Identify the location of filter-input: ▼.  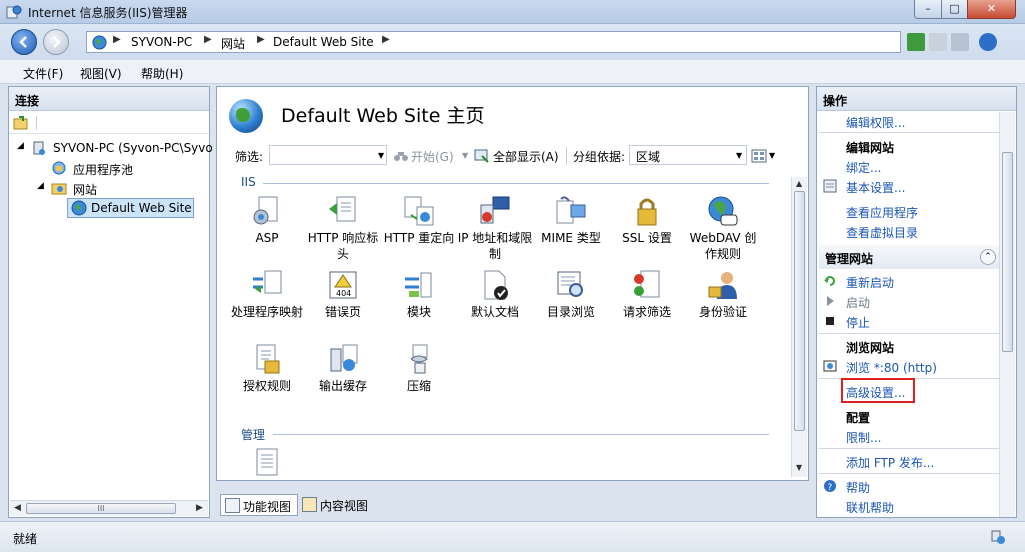
(328, 155).